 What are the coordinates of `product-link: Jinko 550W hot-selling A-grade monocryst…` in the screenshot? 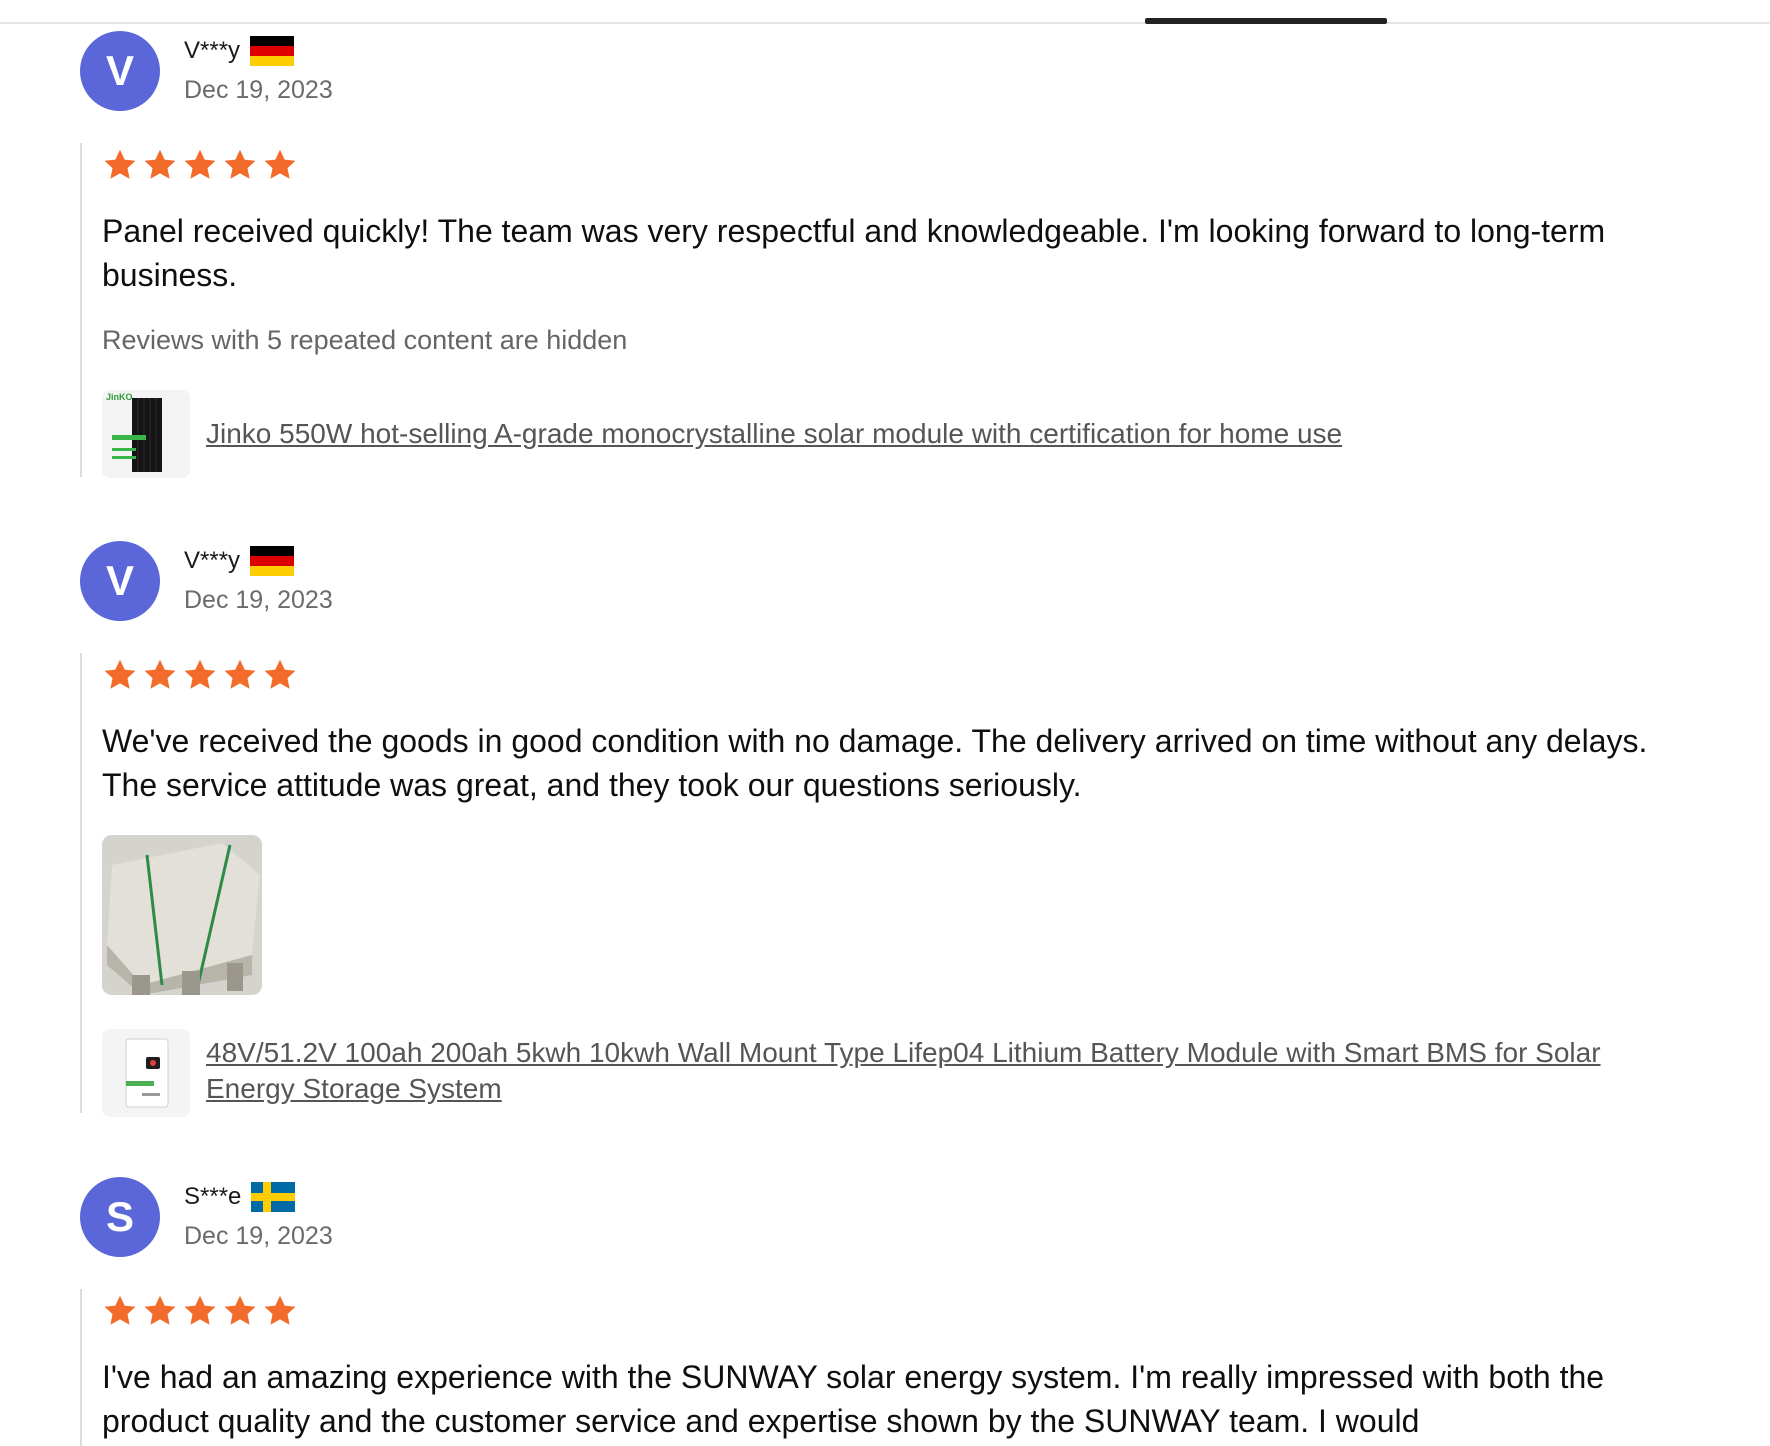 It's located at (916, 434).